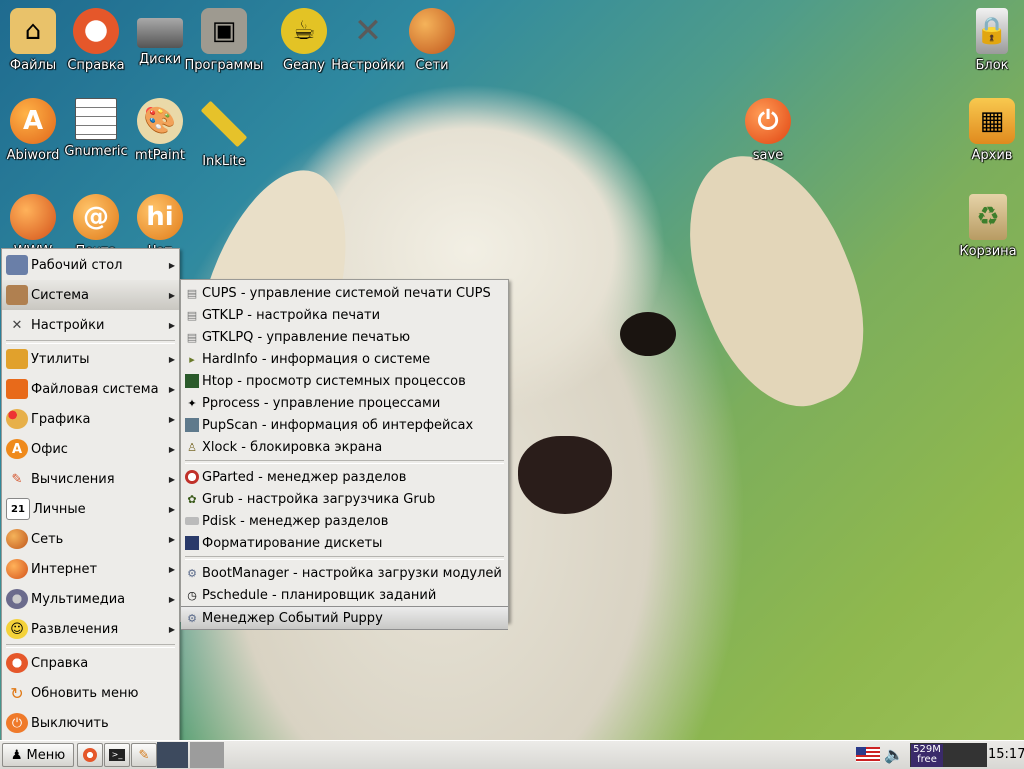 This screenshot has height=769, width=1024. Describe the element at coordinates (192, 521) in the screenshot. I see `disk-icon` at that location.